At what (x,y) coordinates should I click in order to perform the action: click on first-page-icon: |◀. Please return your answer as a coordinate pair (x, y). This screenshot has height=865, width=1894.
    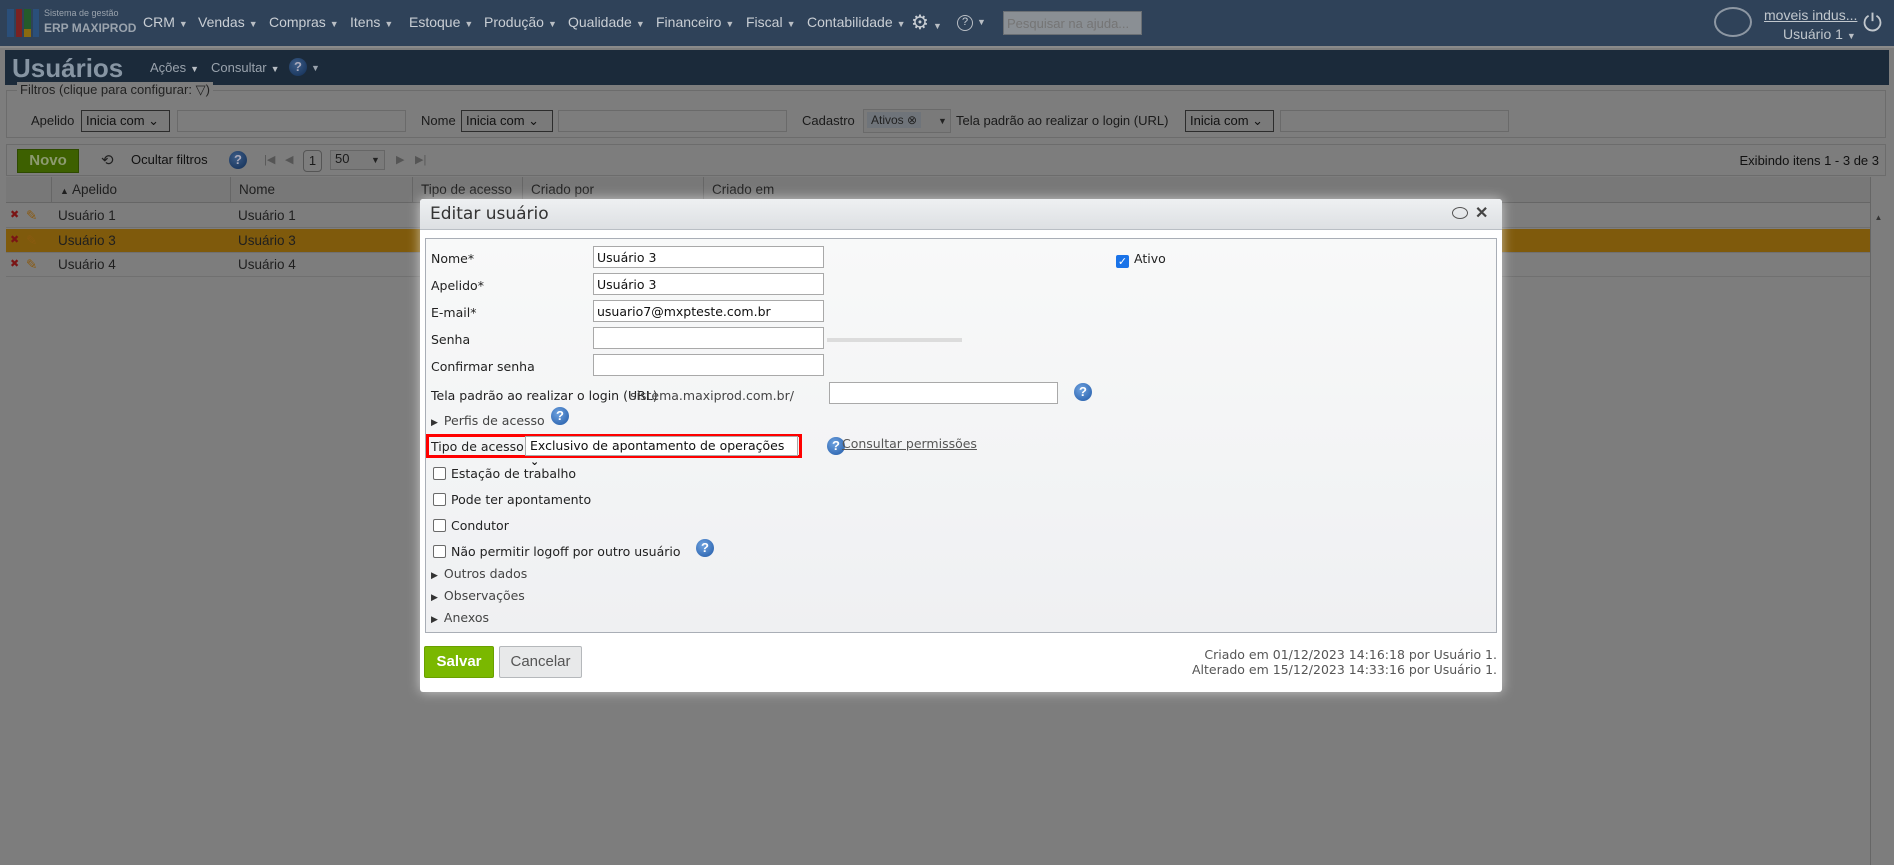
    Looking at the image, I should click on (269, 159).